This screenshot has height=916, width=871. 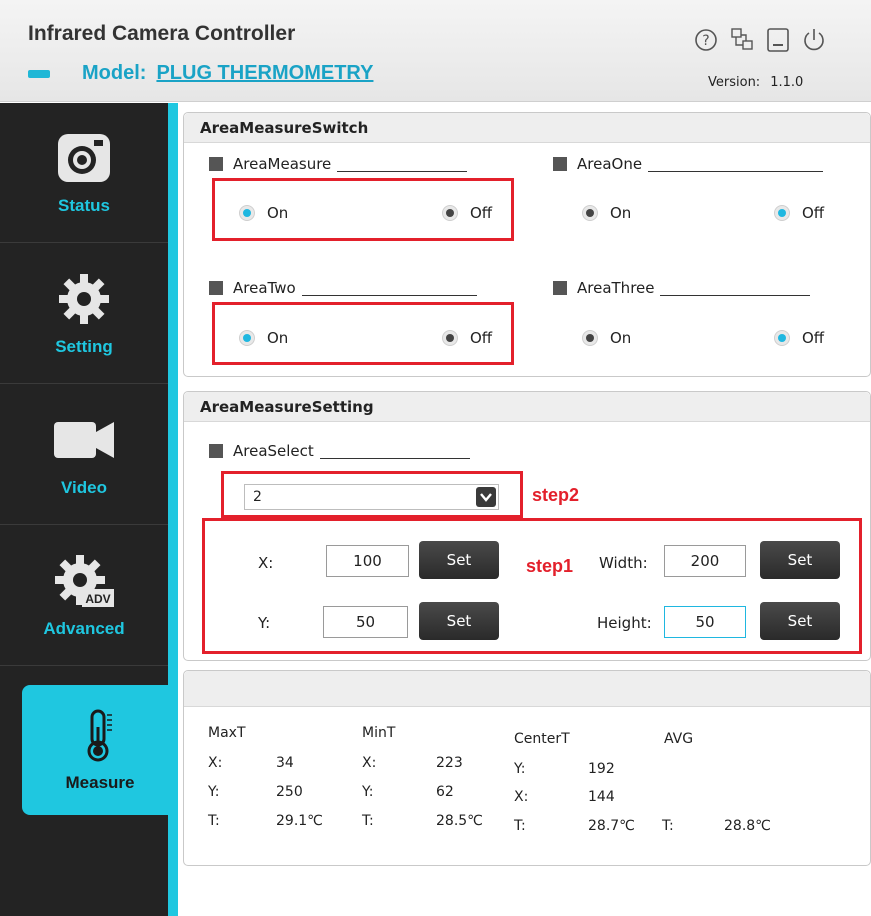 What do you see at coordinates (459, 821) in the screenshot?
I see `mint-t-value: 28.5℃` at bounding box center [459, 821].